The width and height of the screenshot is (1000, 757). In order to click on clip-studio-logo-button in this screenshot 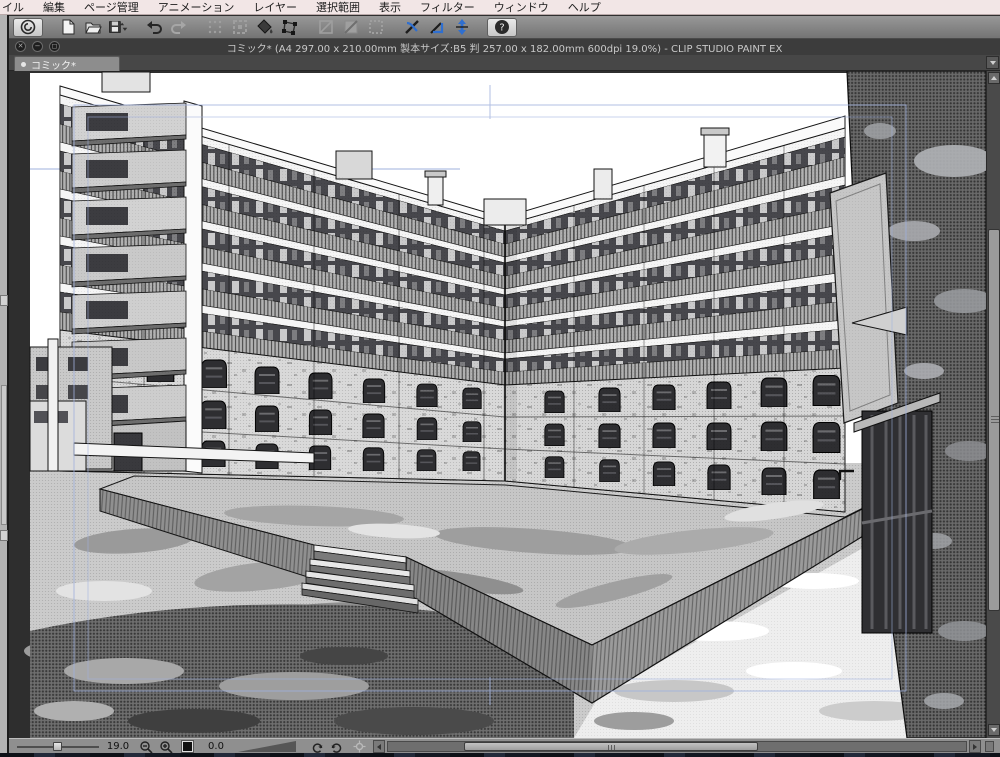, I will do `click(28, 27)`.